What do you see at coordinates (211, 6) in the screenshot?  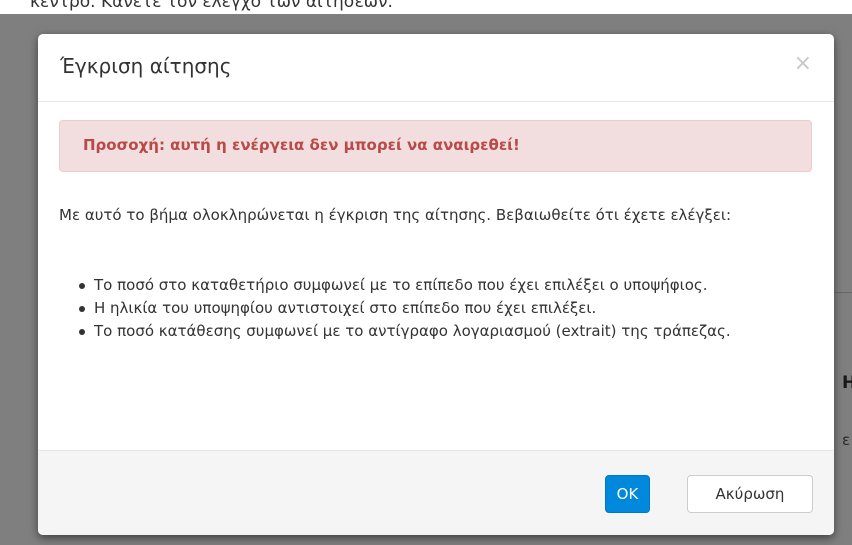 I see `background-text: κεντρο. Κάνετε τον έλεγχο των αιτήσεων.` at bounding box center [211, 6].